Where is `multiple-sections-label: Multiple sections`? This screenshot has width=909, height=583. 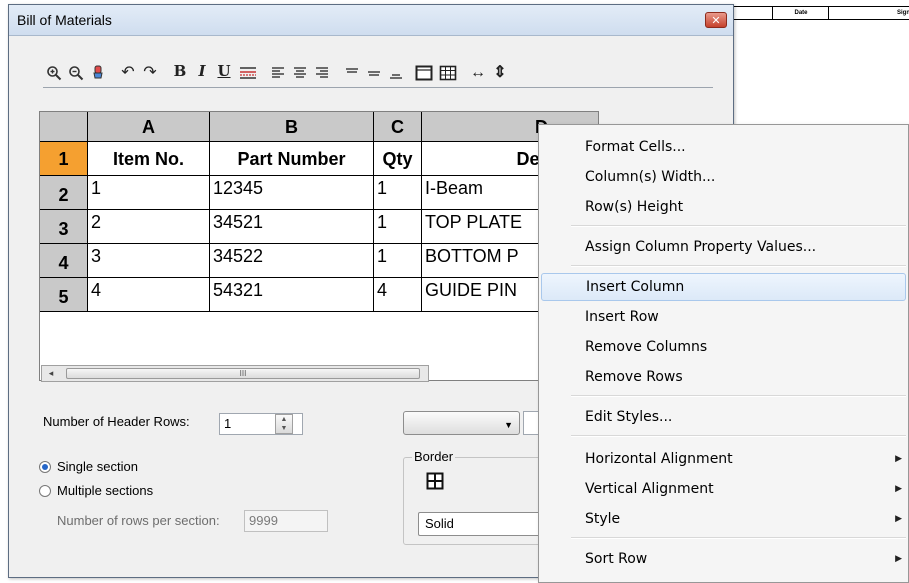 multiple-sections-label: Multiple sections is located at coordinates (105, 490).